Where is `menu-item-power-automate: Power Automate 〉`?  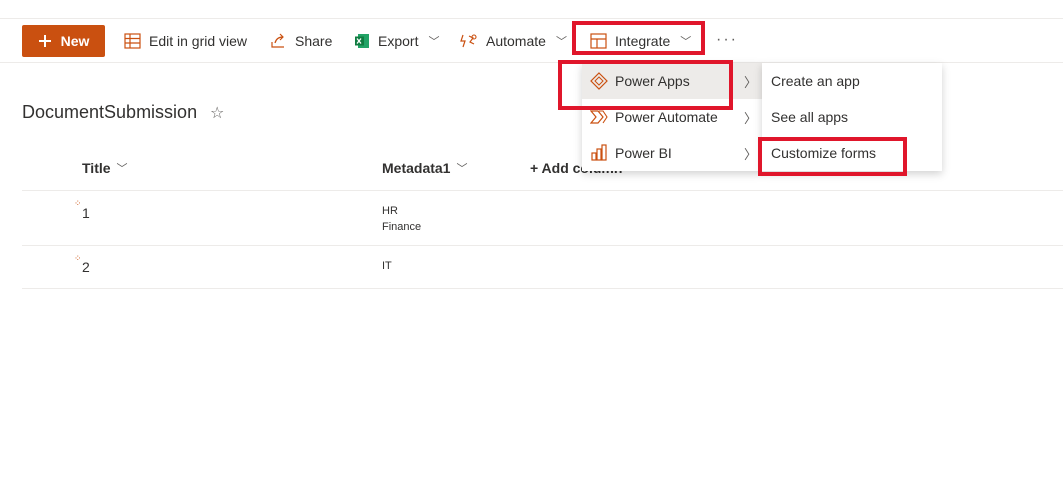
menu-item-power-automate: Power Automate 〉 is located at coordinates (672, 117).